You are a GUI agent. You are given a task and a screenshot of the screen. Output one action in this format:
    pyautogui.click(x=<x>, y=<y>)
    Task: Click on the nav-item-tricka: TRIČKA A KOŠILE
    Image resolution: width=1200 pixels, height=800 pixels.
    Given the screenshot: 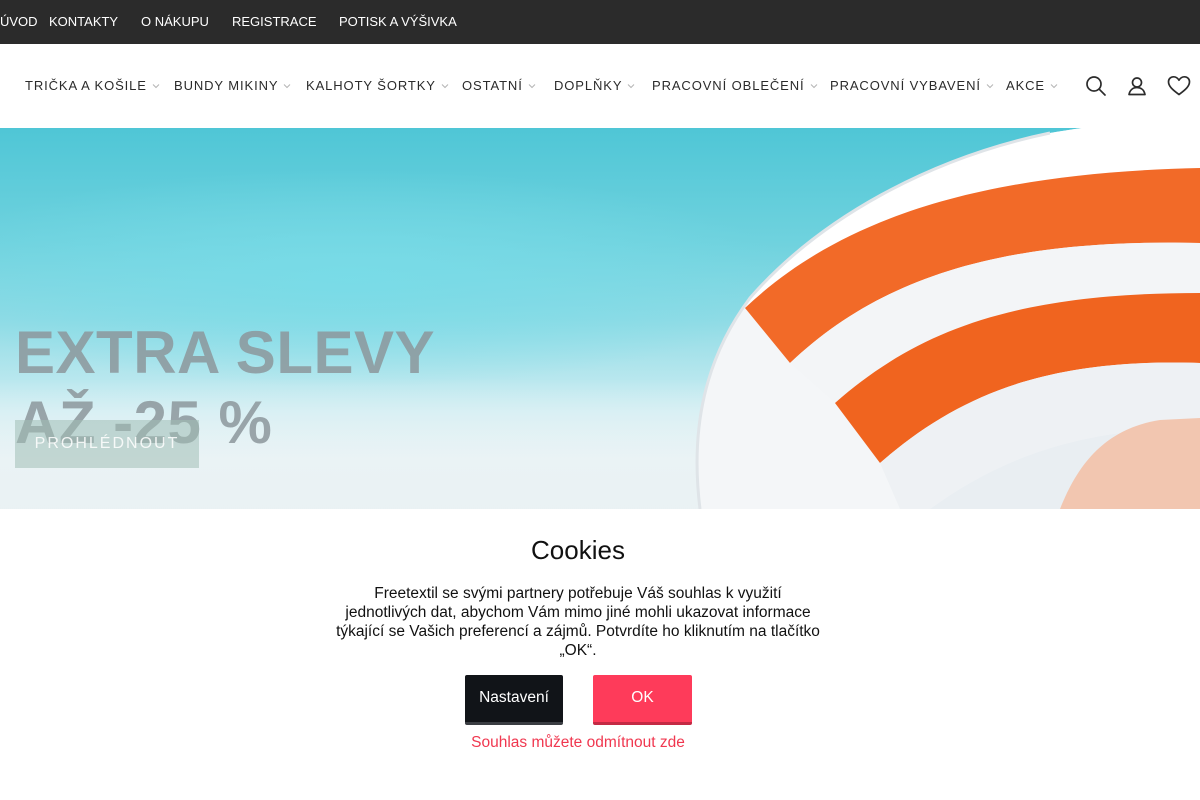 What is the action you would take?
    pyautogui.click(x=92, y=86)
    